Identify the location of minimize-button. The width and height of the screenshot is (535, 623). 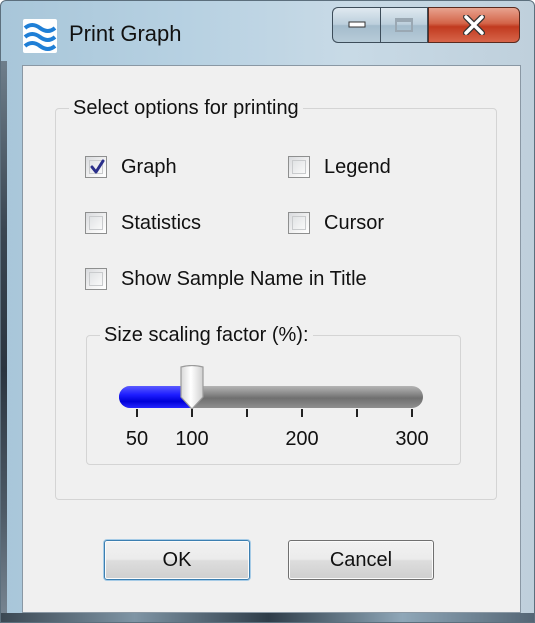
(356, 25).